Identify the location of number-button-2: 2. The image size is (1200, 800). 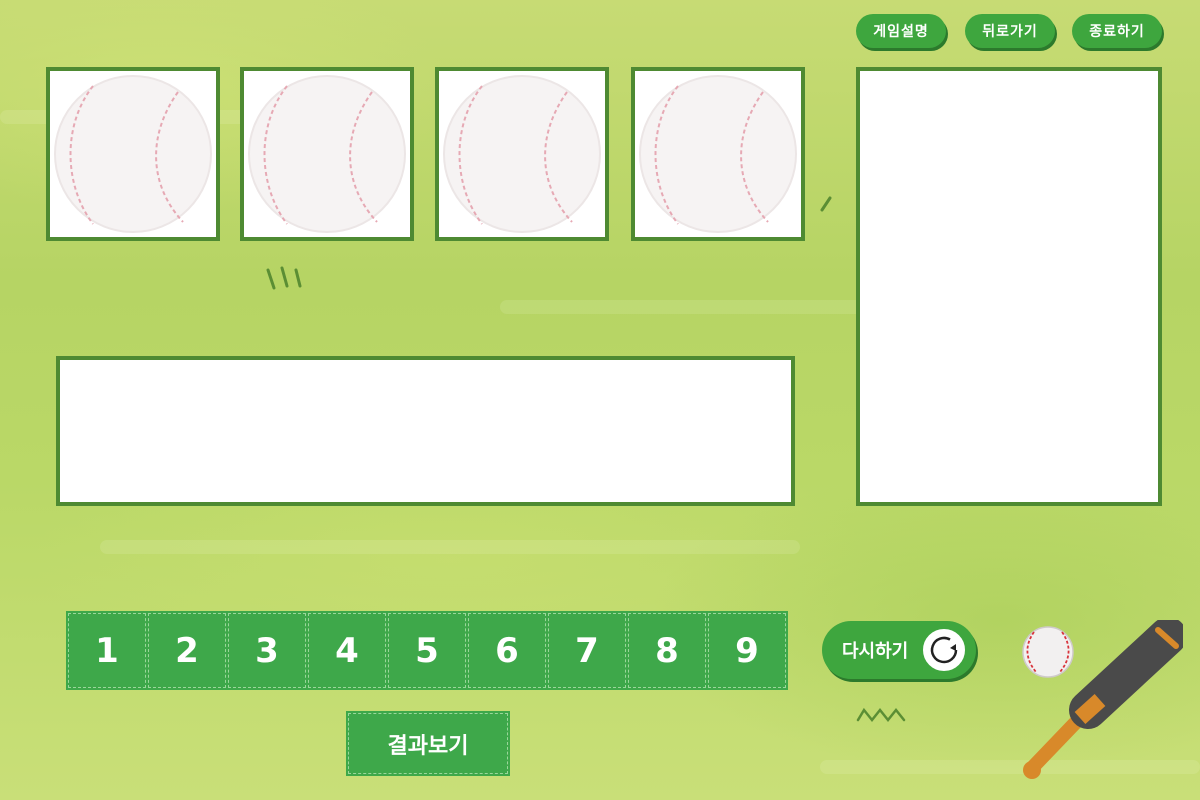
(187, 650).